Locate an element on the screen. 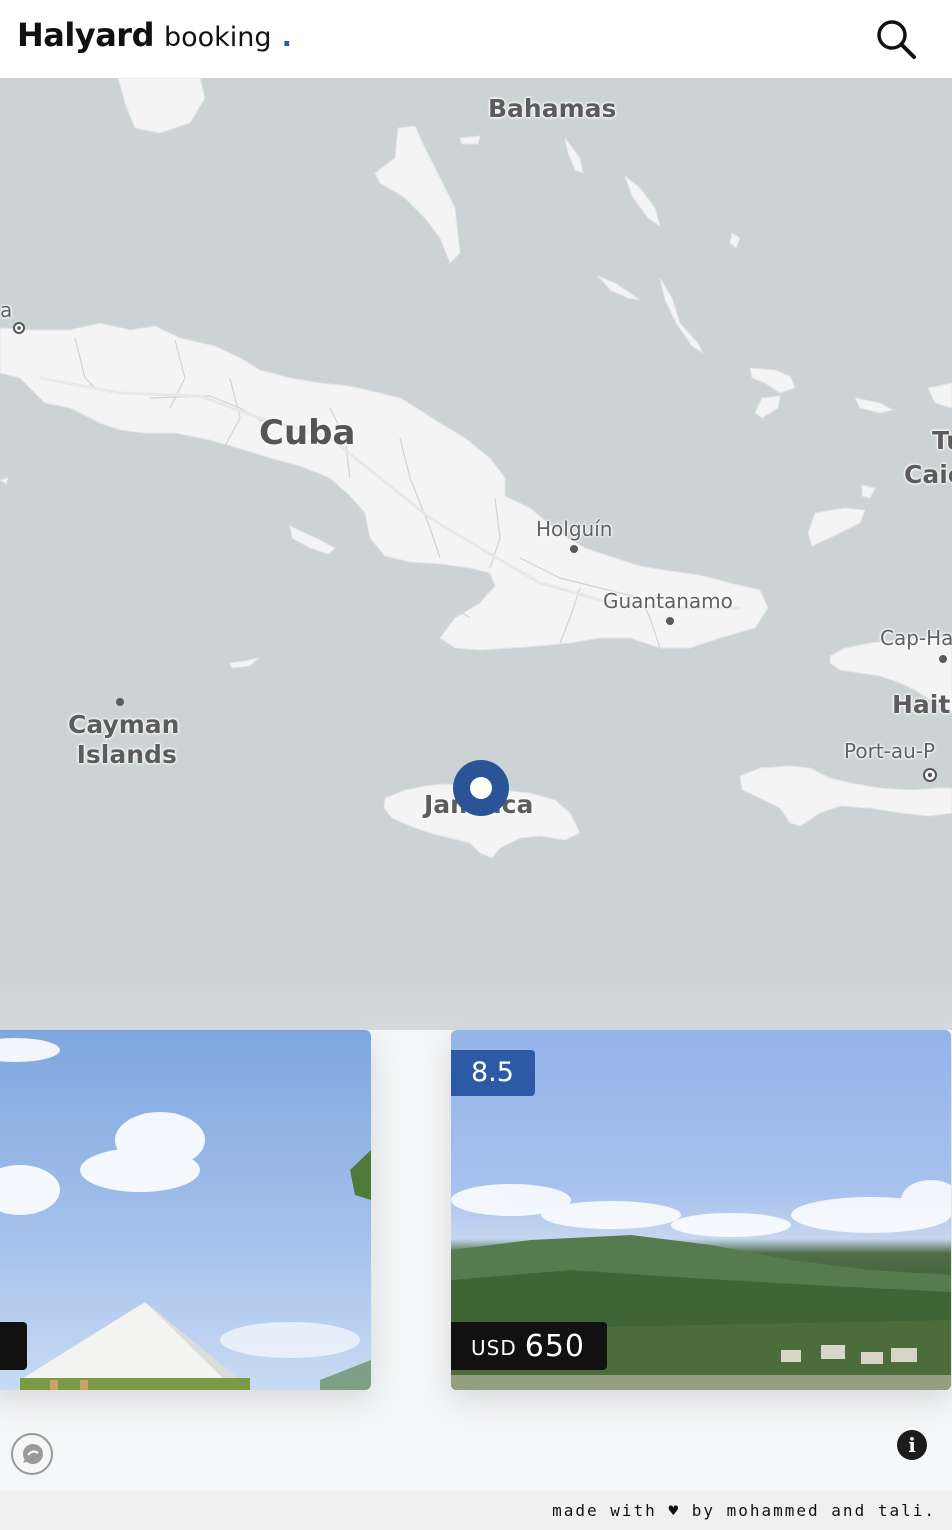  info-button: i is located at coordinates (912, 1445).